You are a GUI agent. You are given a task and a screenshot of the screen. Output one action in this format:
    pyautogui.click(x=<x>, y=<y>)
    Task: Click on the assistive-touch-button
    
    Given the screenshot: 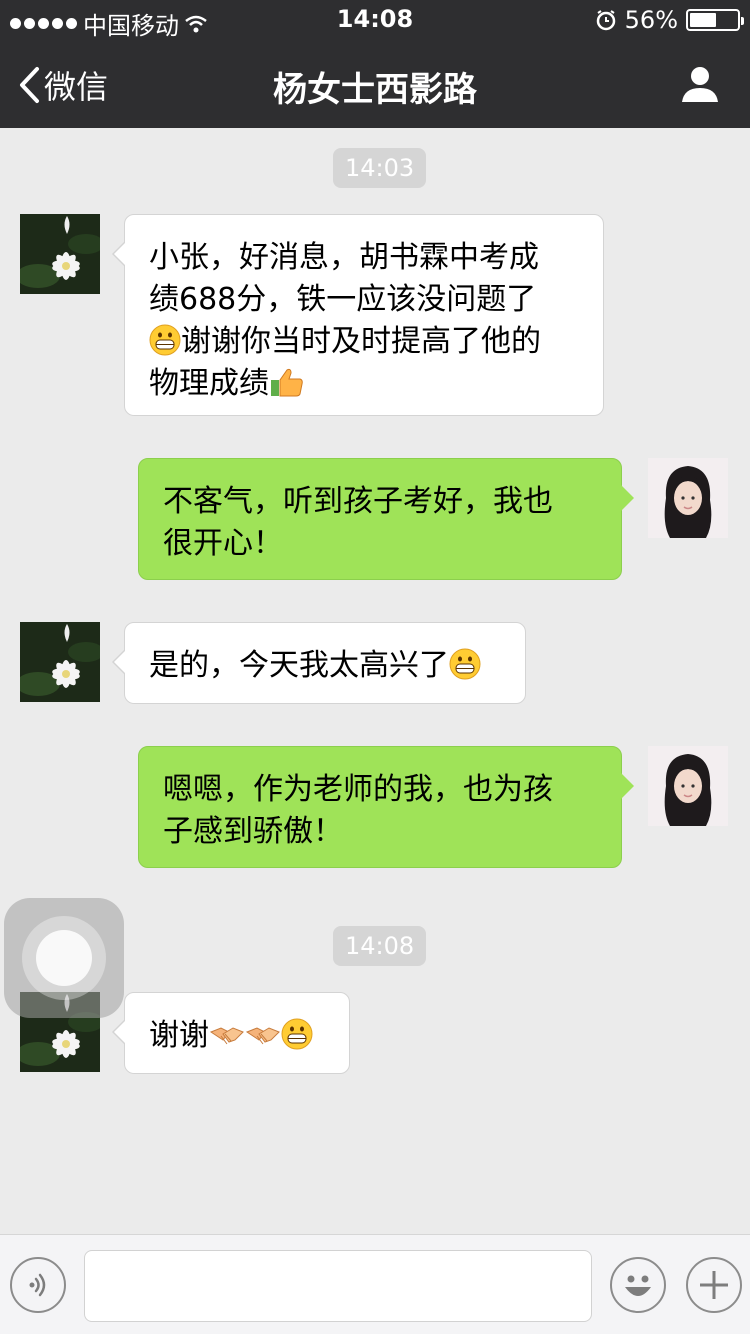 What is the action you would take?
    pyautogui.click(x=64, y=958)
    